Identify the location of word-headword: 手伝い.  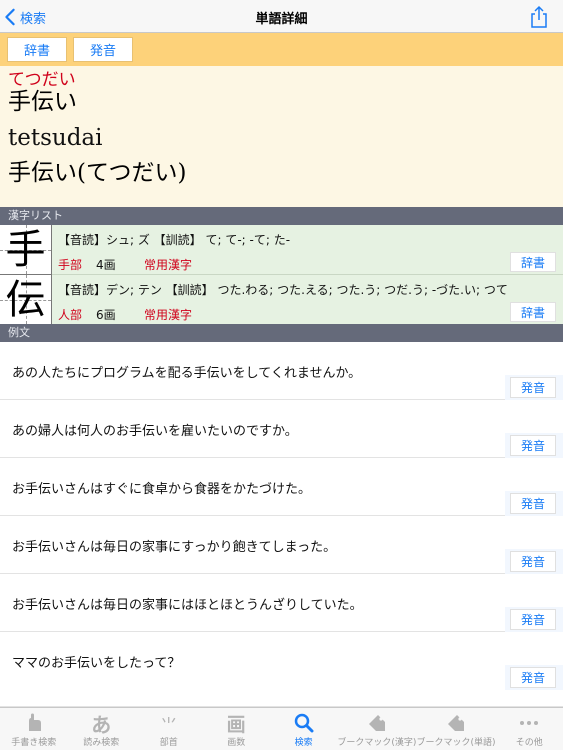
(42, 102).